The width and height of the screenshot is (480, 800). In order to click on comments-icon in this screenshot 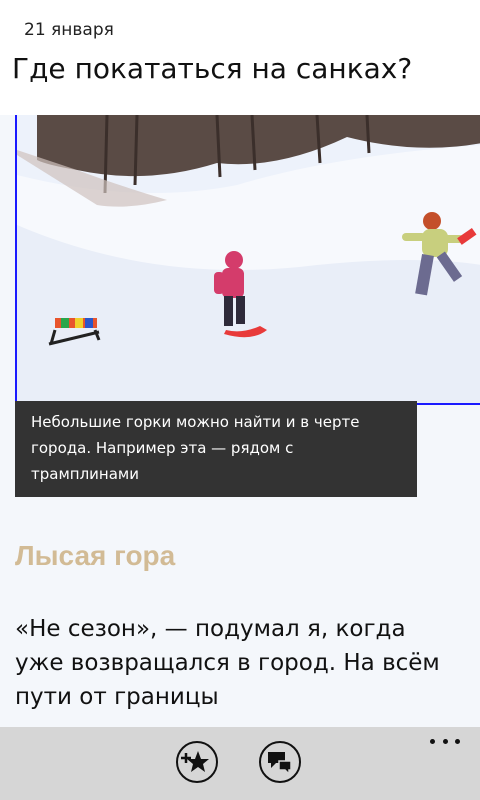, I will do `click(280, 764)`.